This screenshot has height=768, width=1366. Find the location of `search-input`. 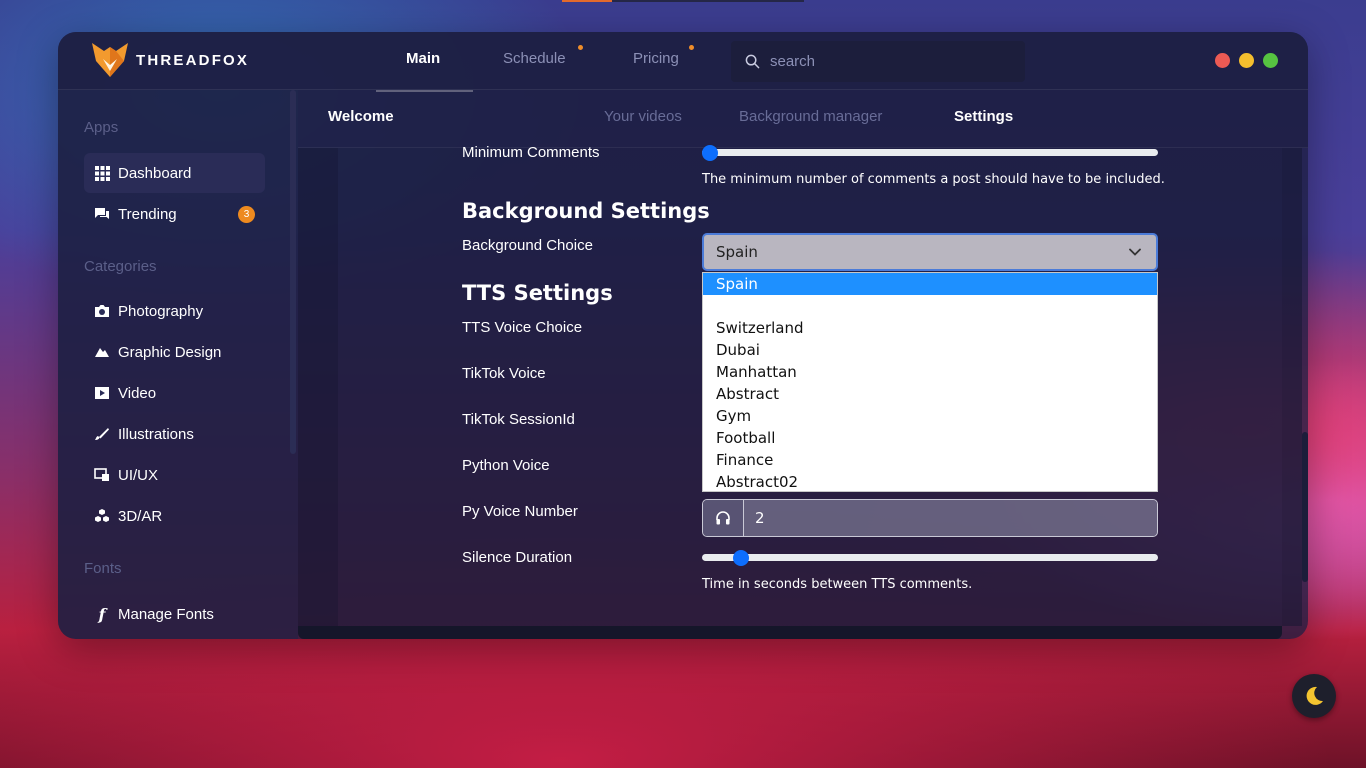

search-input is located at coordinates (890, 61).